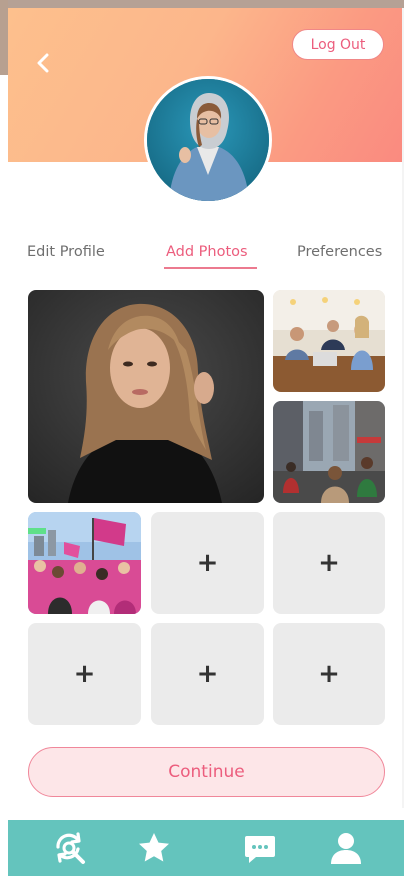  Describe the element at coordinates (338, 44) in the screenshot. I see `logout-button: Log Out` at that location.